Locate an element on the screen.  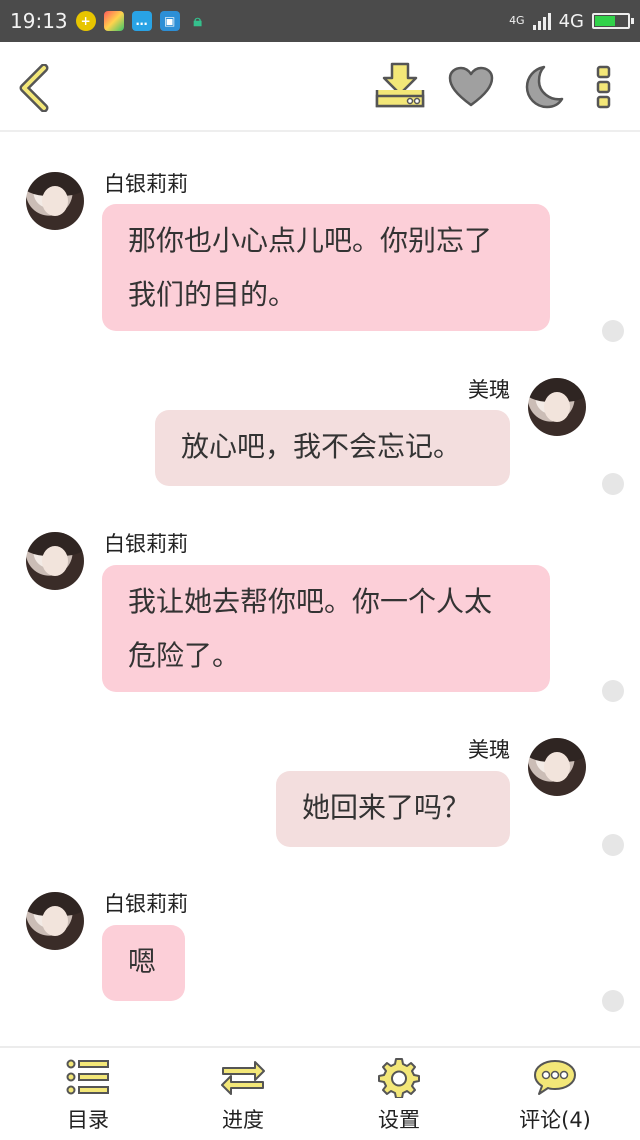
tab-settings: 设置 is located at coordinates (399, 1094).